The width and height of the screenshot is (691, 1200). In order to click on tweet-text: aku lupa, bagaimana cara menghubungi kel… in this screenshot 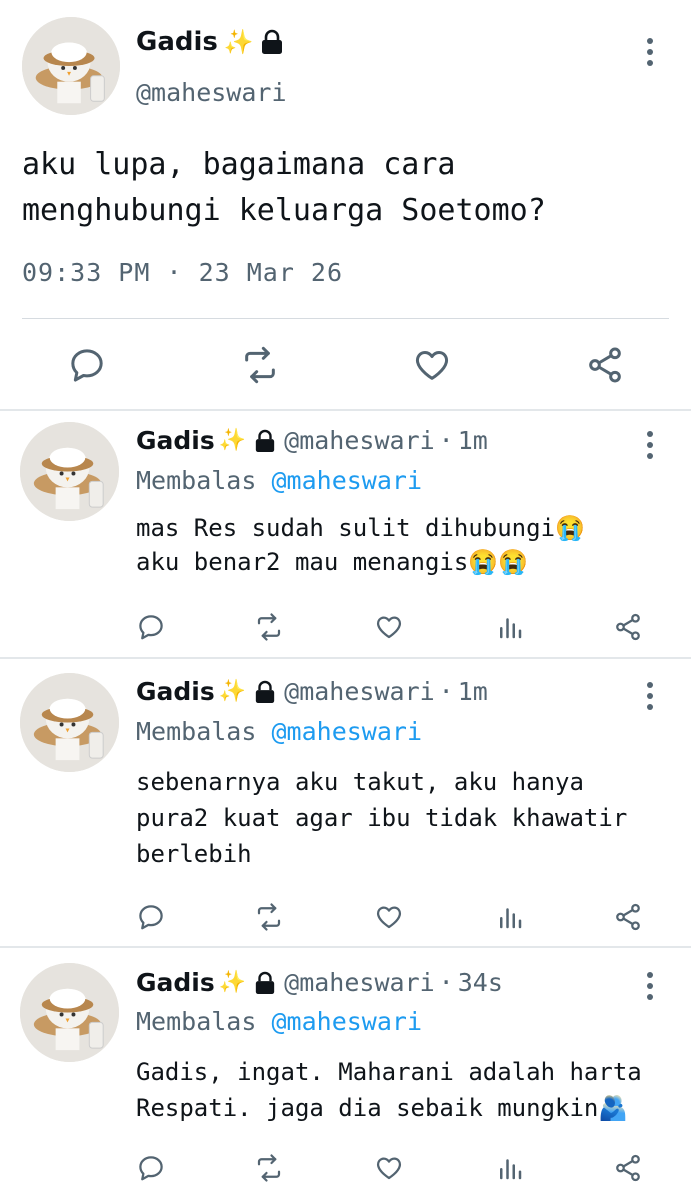, I will do `click(284, 187)`.